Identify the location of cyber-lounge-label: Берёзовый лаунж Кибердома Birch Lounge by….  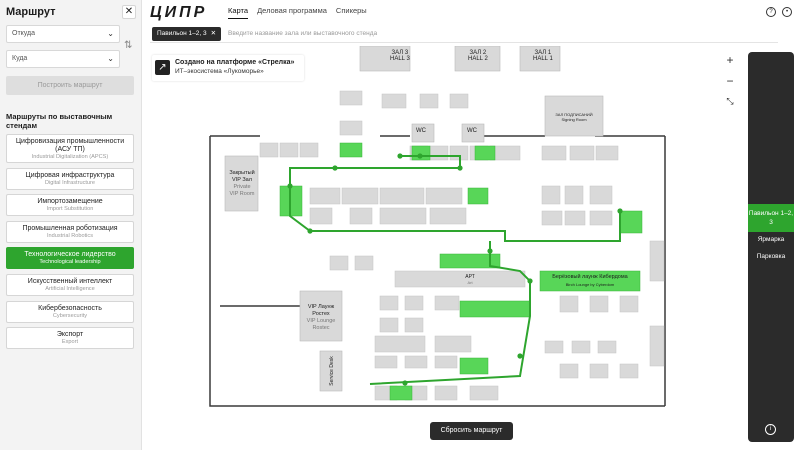
(590, 280).